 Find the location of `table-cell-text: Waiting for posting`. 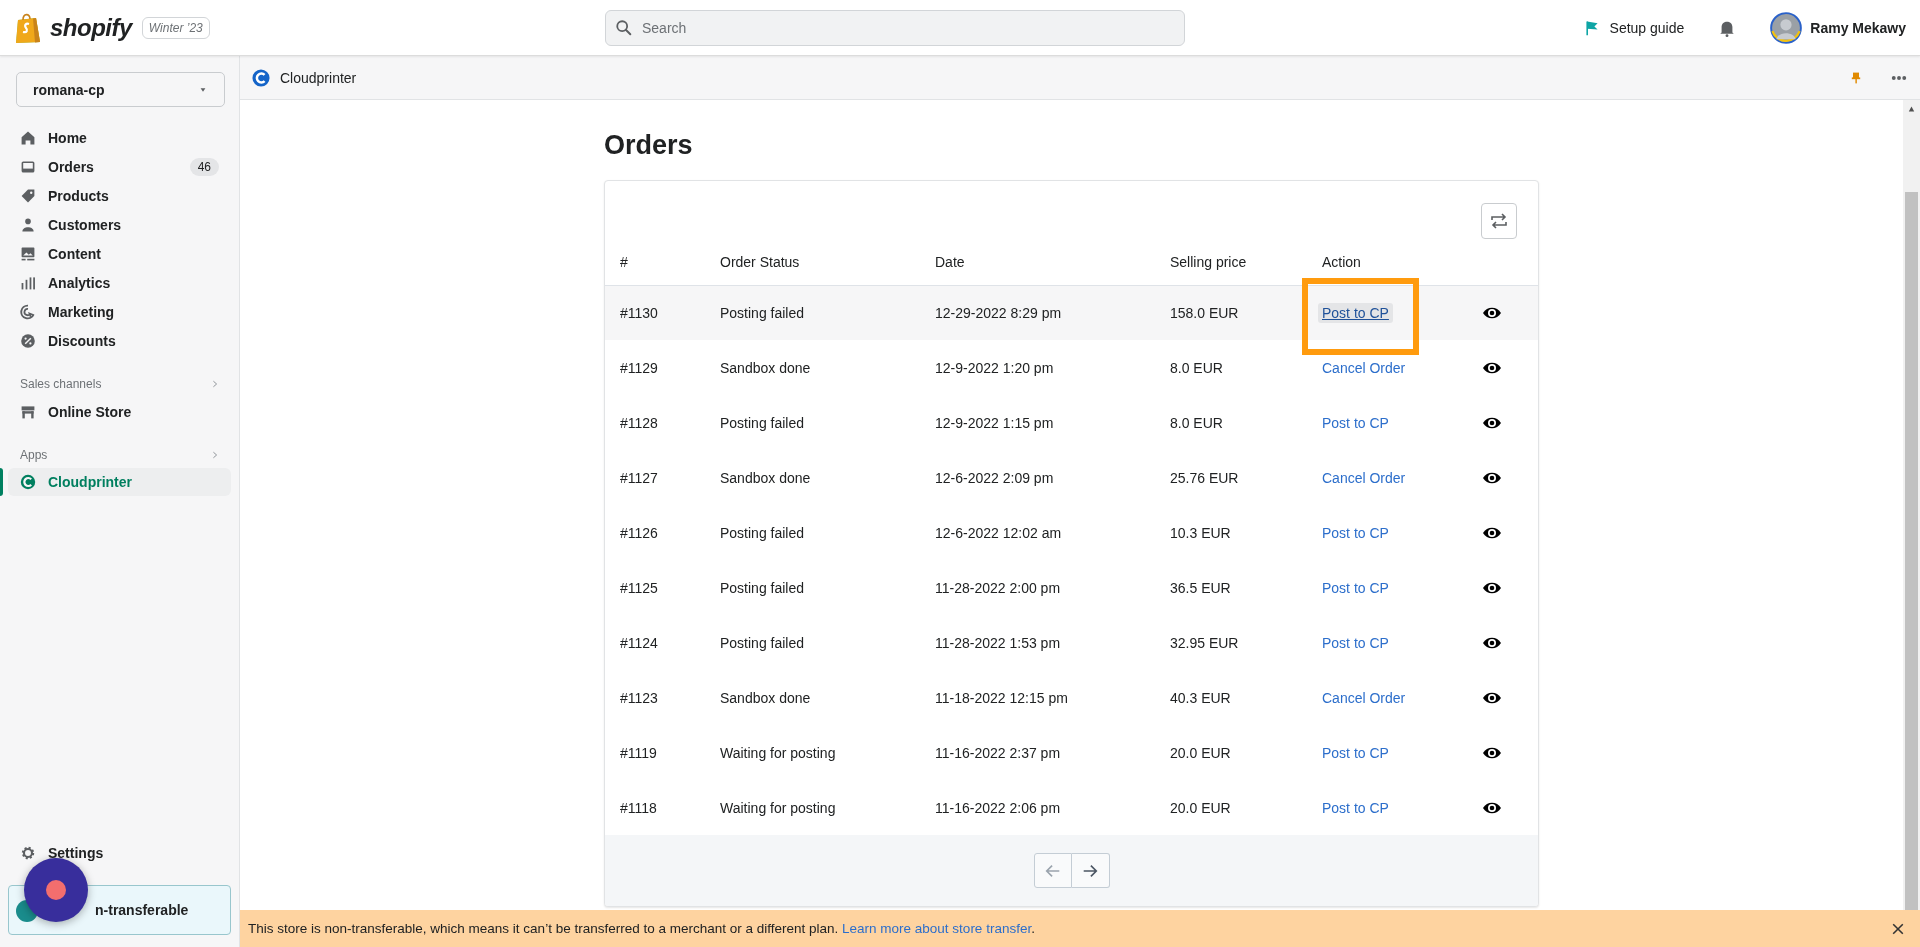

table-cell-text: Waiting for posting is located at coordinates (778, 753).